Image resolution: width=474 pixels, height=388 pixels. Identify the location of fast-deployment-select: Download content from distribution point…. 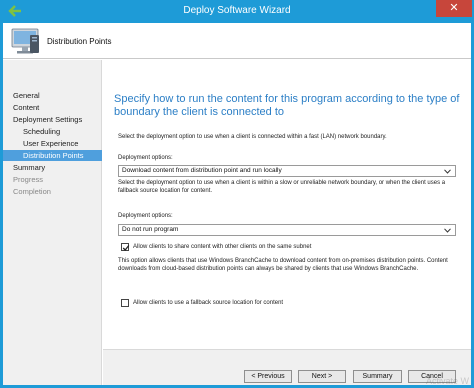
(287, 171).